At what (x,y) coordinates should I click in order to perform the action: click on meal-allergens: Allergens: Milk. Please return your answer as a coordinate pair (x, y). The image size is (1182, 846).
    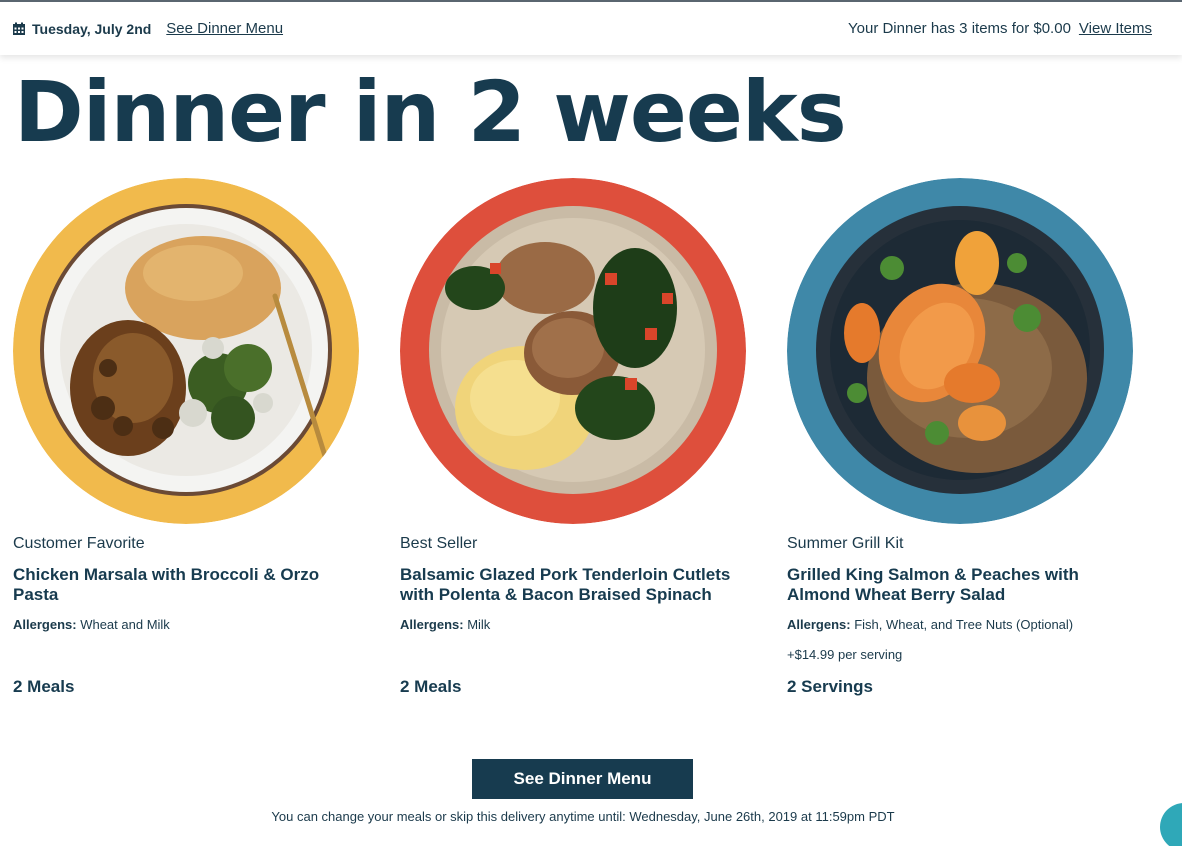
    Looking at the image, I should click on (445, 624).